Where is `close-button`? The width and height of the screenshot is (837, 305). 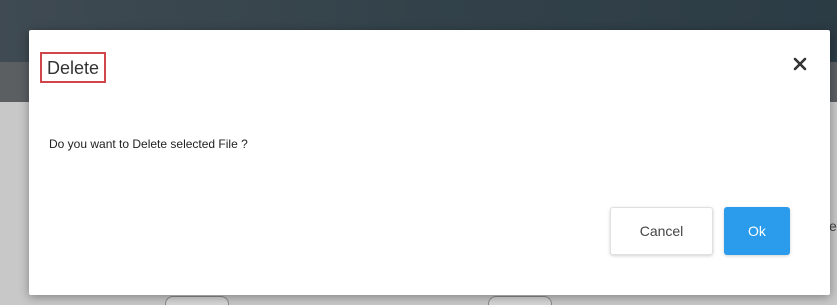 close-button is located at coordinates (800, 64).